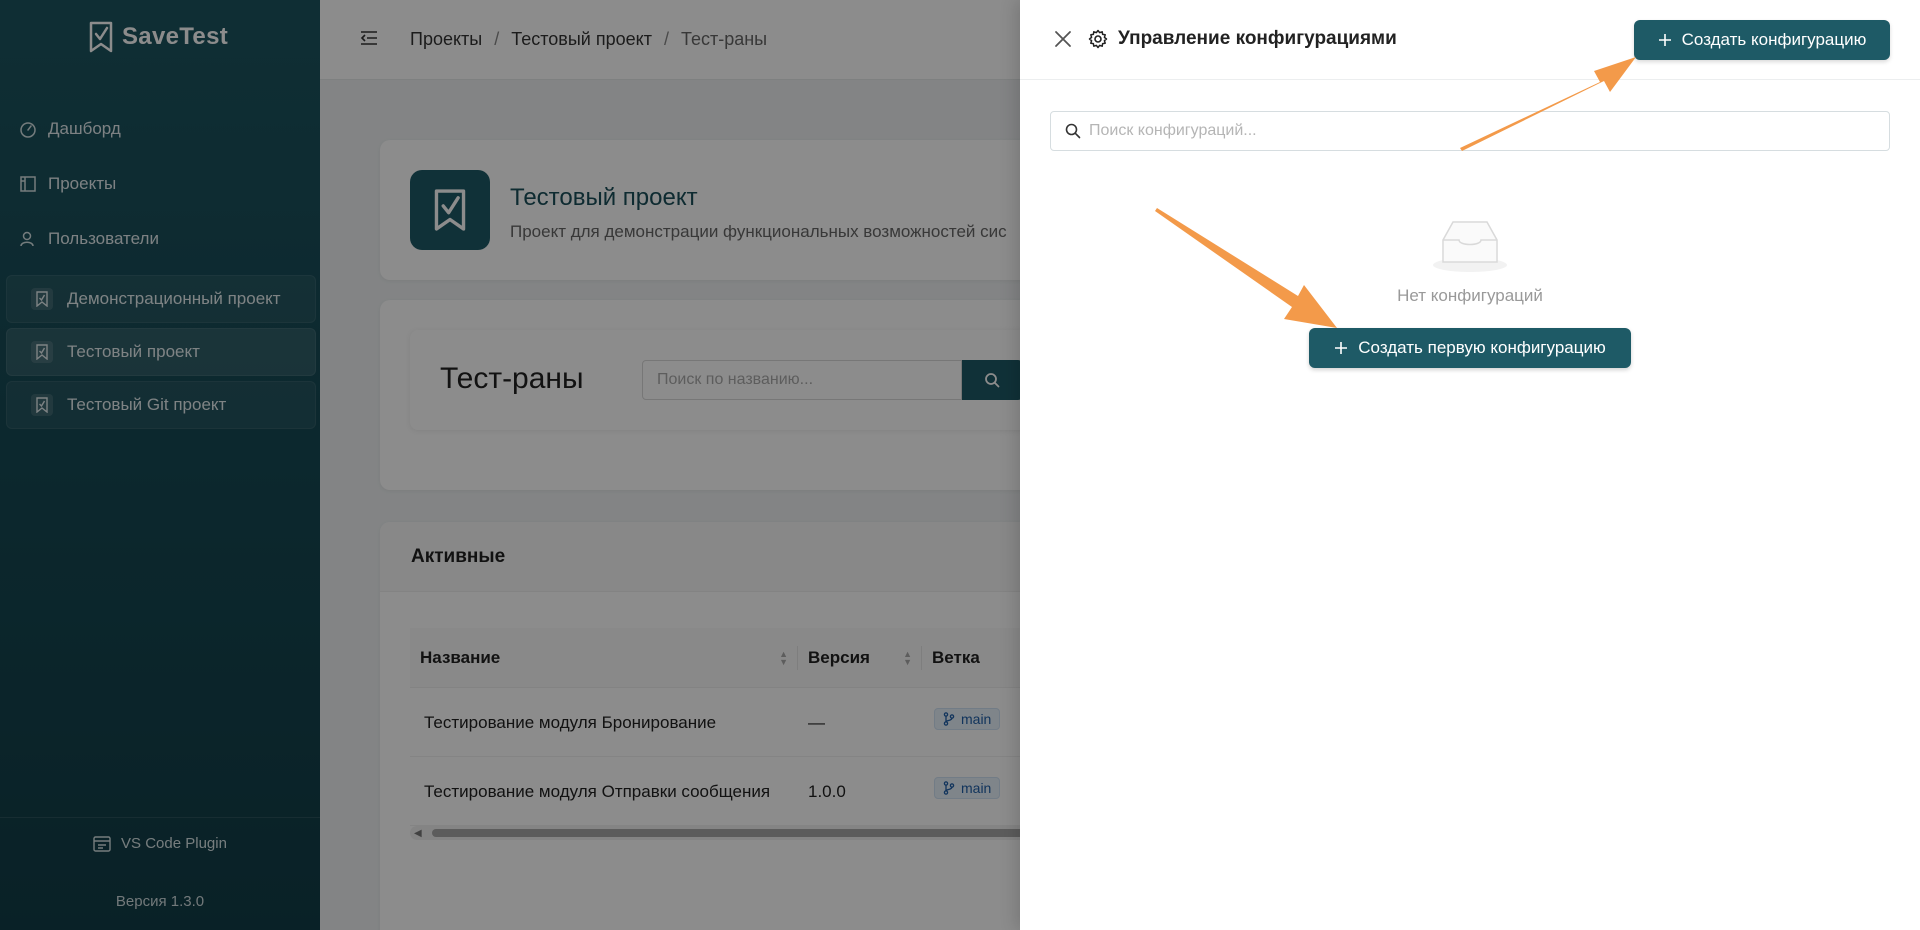  I want to click on close-icon, so click(1063, 39).